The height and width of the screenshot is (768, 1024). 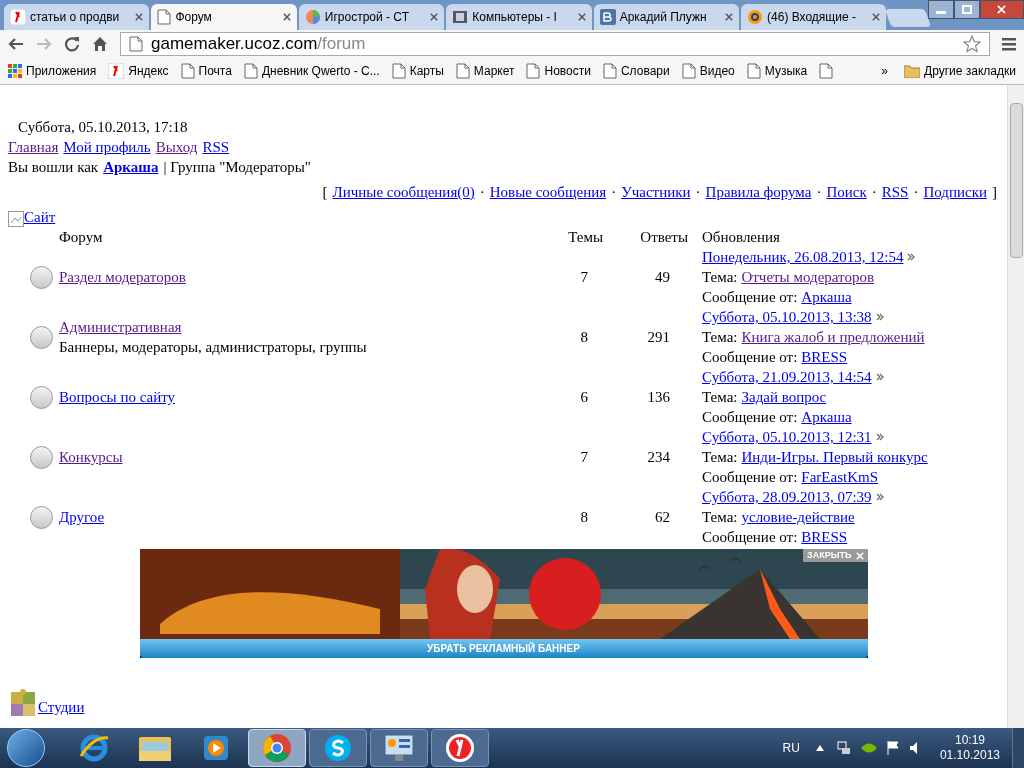 What do you see at coordinates (784, 397) in the screenshot?
I see `topic-link: Задай вопрос` at bounding box center [784, 397].